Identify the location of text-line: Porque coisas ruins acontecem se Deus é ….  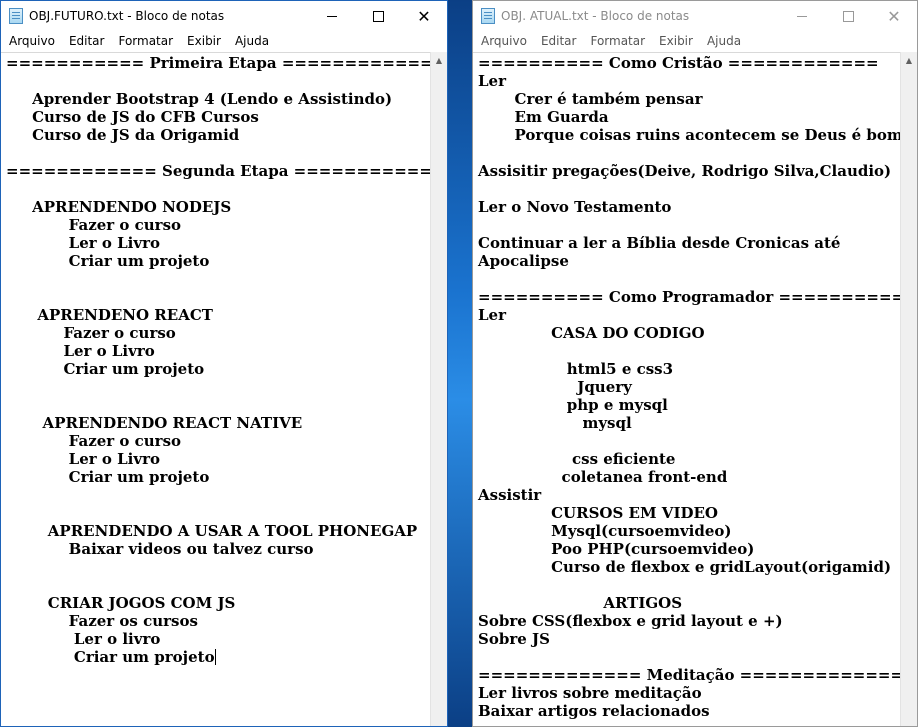
(689, 135).